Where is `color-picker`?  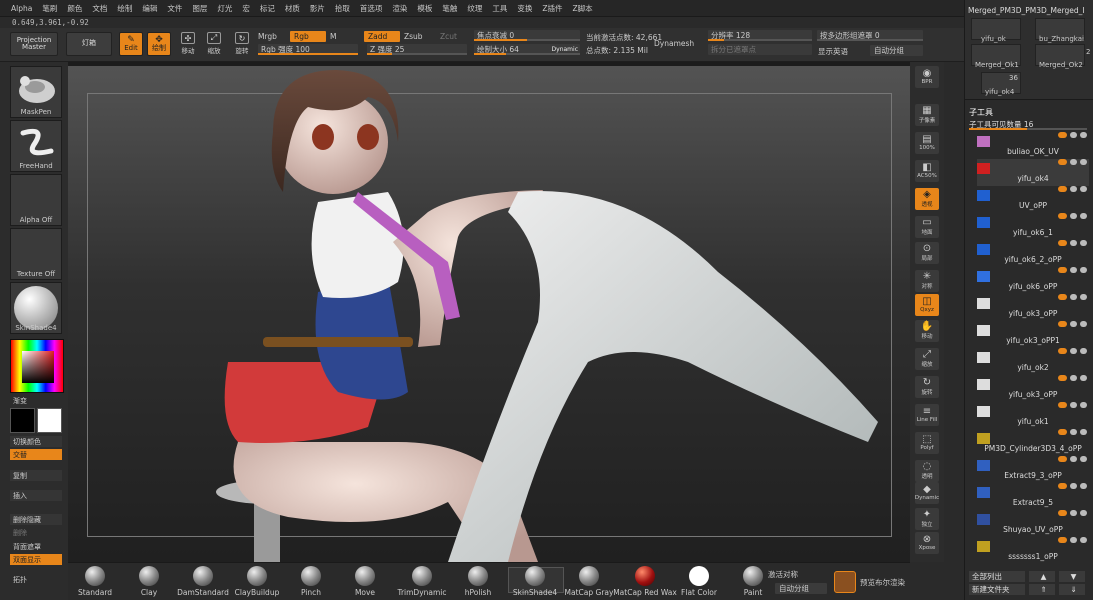
color-picker is located at coordinates (37, 366).